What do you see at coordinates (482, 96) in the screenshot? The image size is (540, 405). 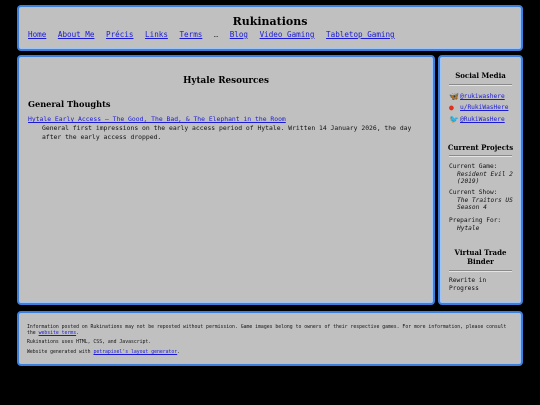 I see `bluesky-link: @rukiwashere` at bounding box center [482, 96].